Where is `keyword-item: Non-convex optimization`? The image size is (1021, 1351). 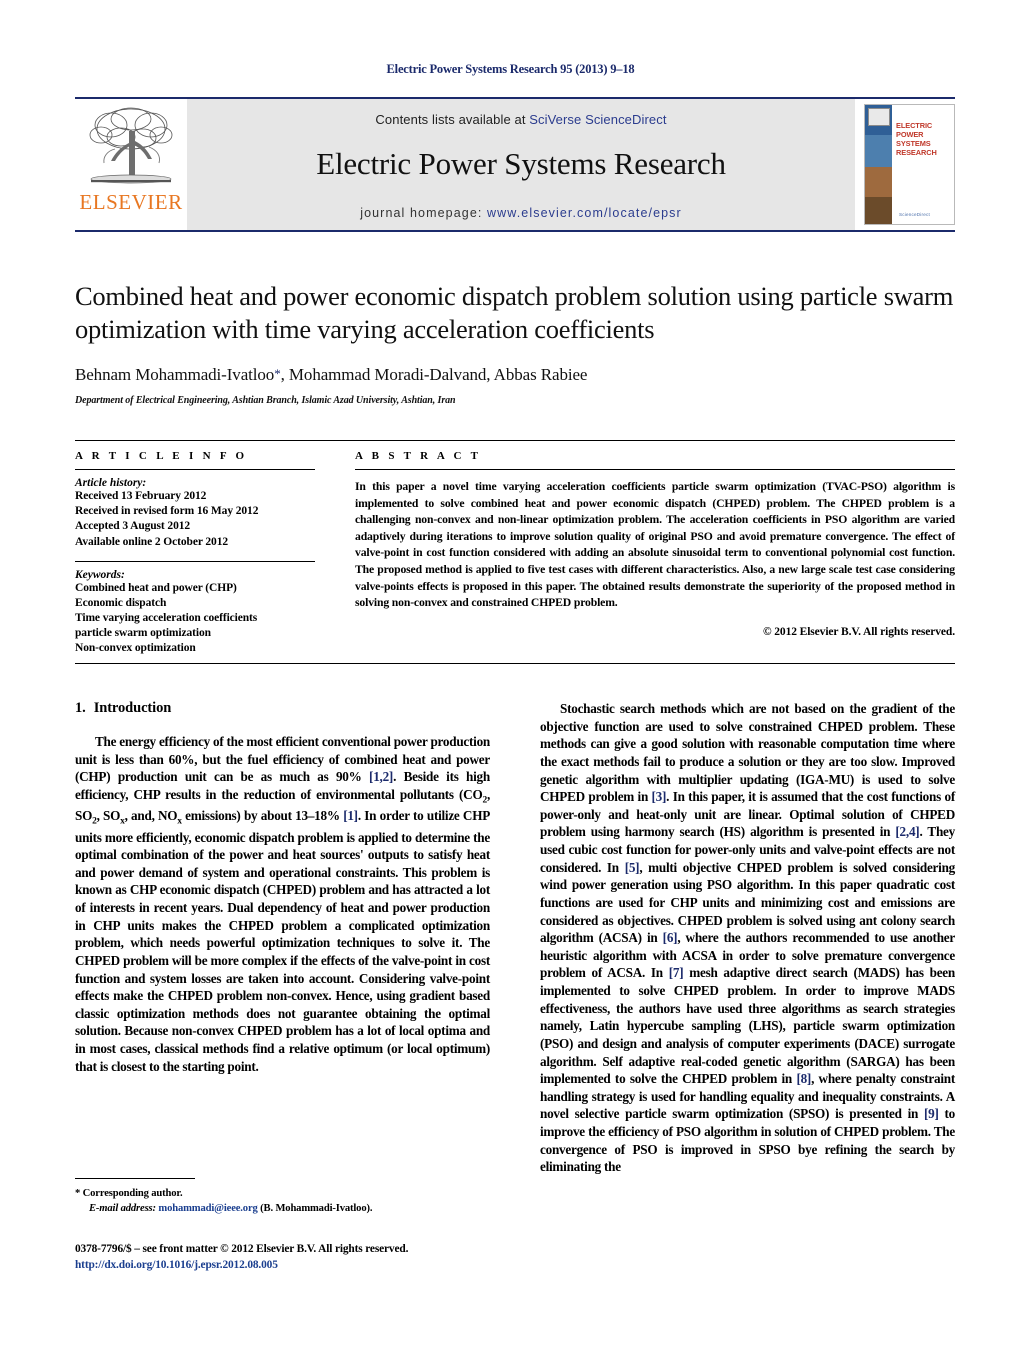 keyword-item: Non-convex optimization is located at coordinates (135, 648).